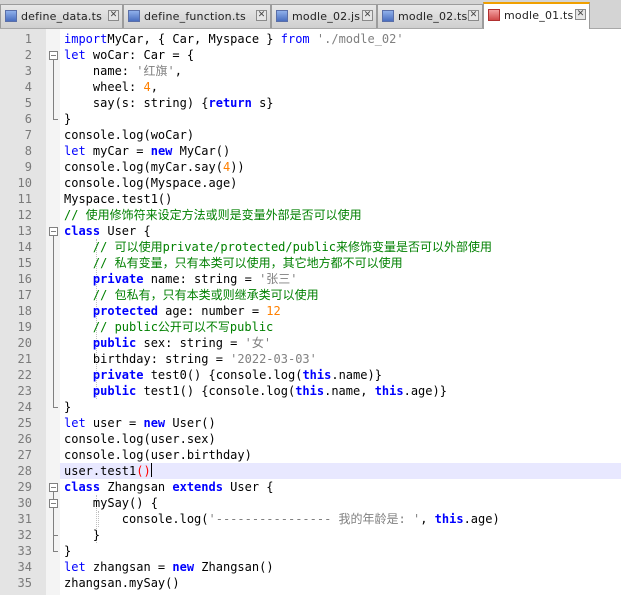 This screenshot has height=595, width=621. Describe the element at coordinates (24, 215) in the screenshot. I see `line-number: 12` at that location.